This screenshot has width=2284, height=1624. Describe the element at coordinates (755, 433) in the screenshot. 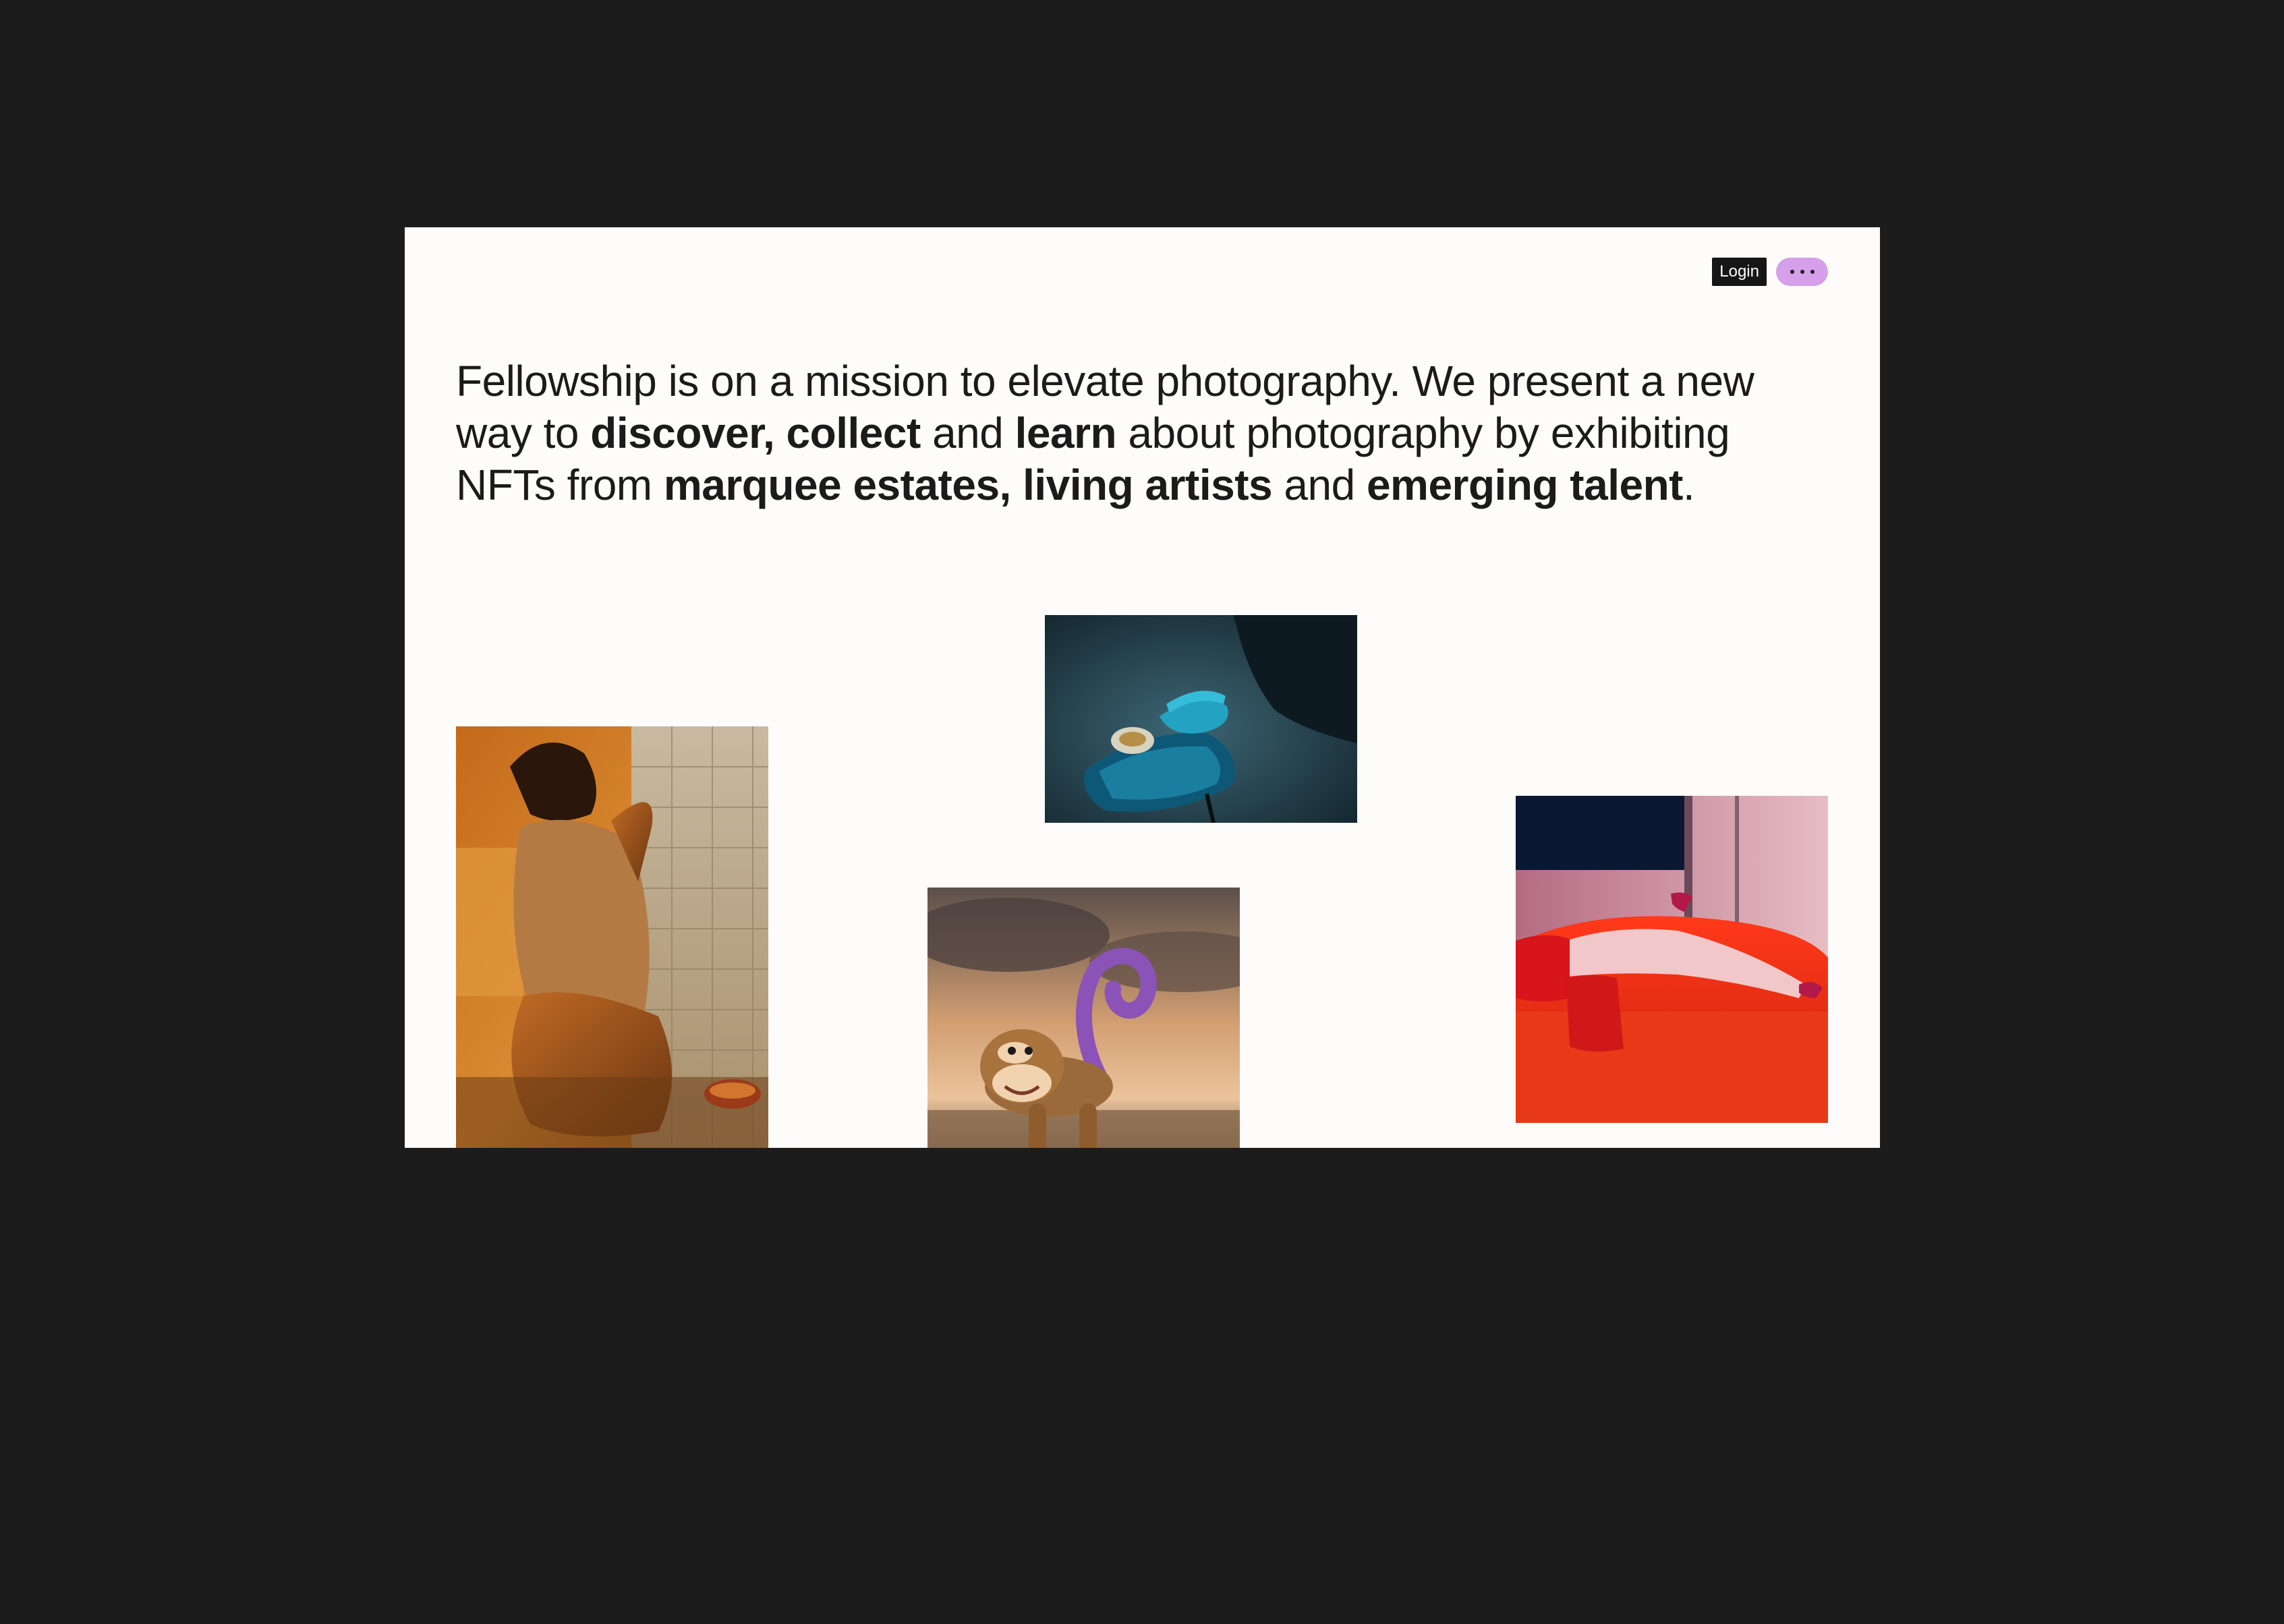

I see `mission-highlight: discover, collect` at that location.